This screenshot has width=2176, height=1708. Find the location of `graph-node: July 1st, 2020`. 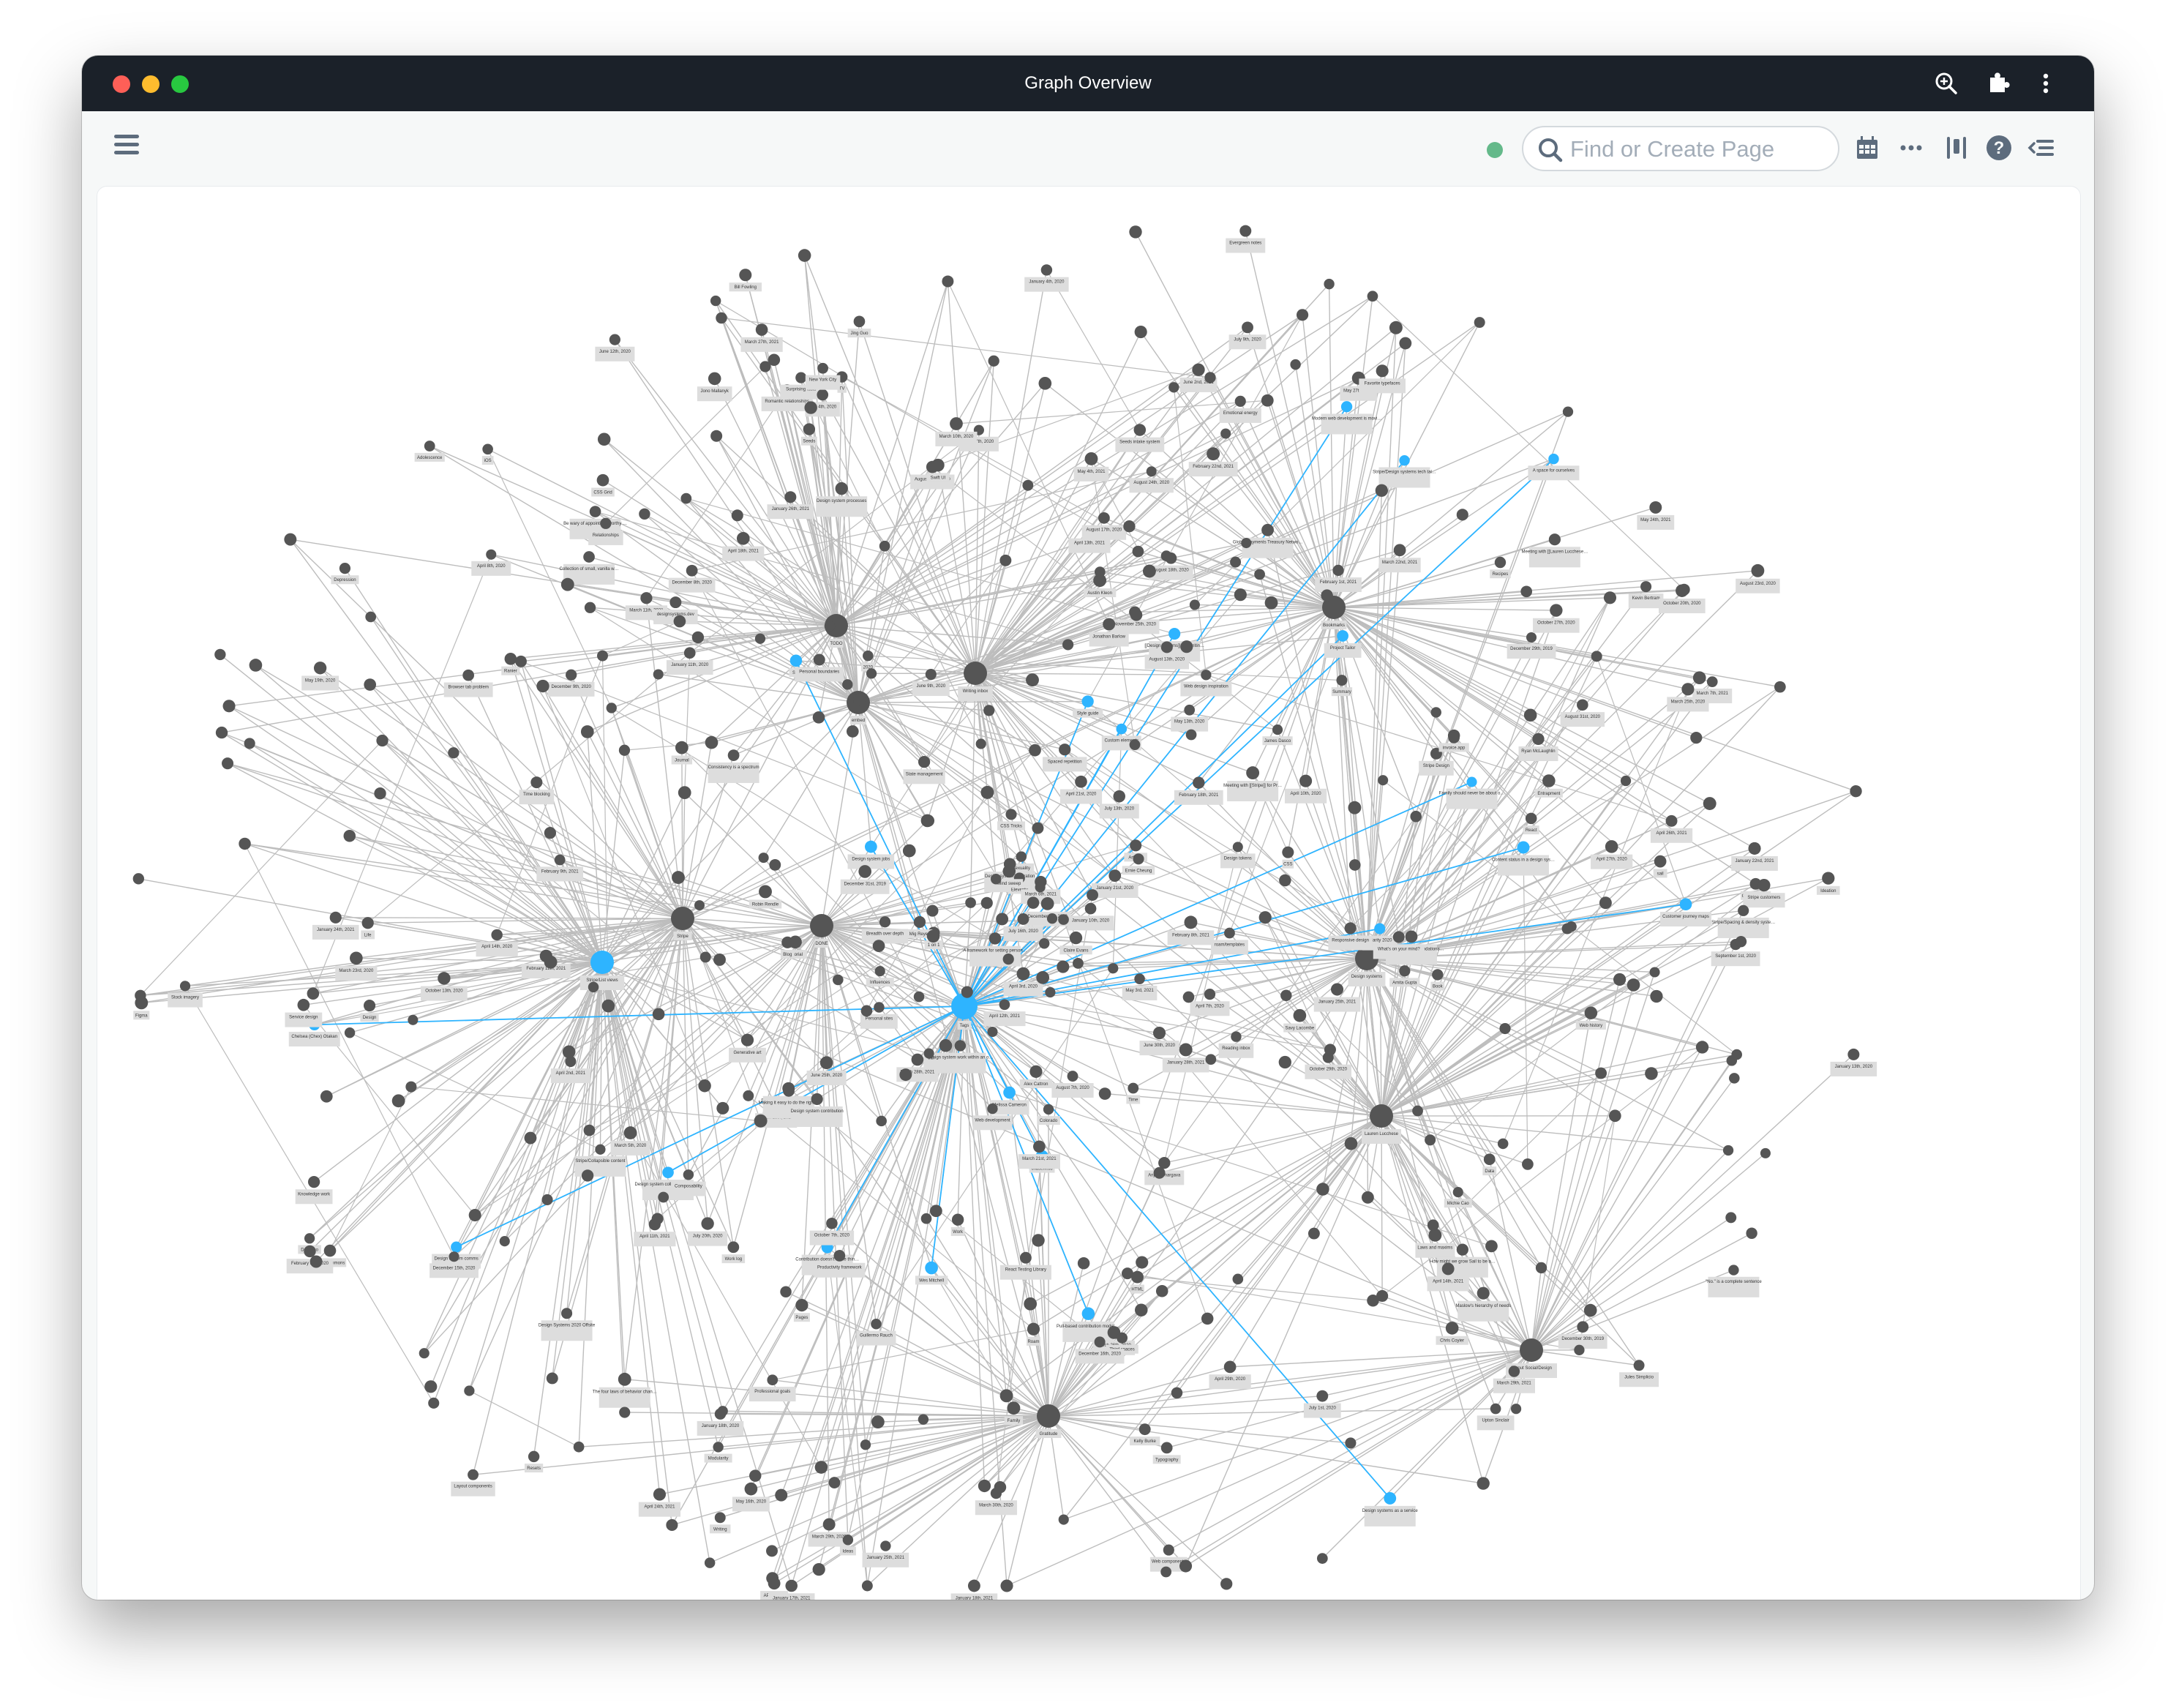

graph-node: July 1st, 2020 is located at coordinates (1322, 1404).